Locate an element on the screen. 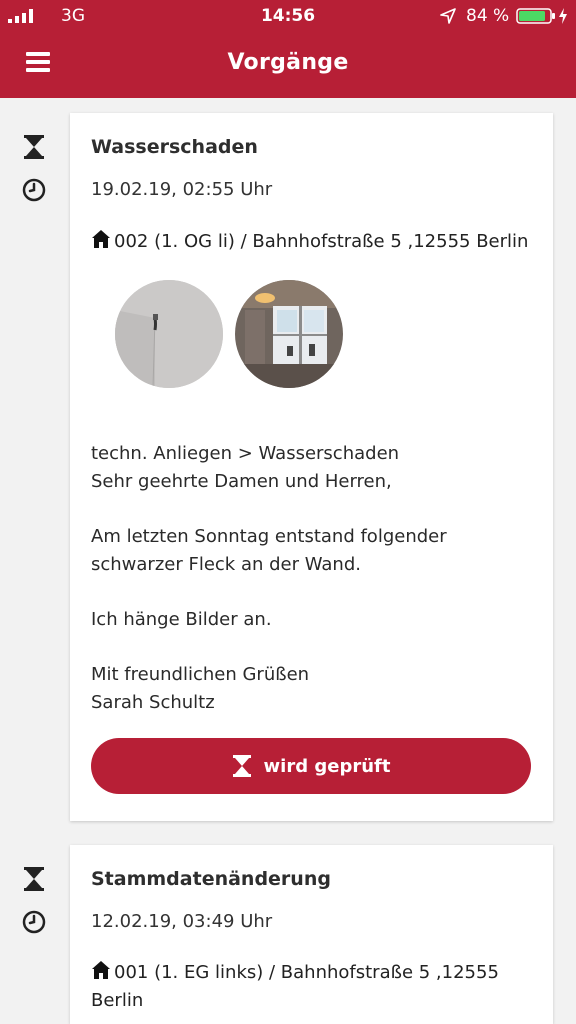 This screenshot has width=576, height=1024. message-greeting: Sehr geehrte Damen und Herren, is located at coordinates (241, 481).